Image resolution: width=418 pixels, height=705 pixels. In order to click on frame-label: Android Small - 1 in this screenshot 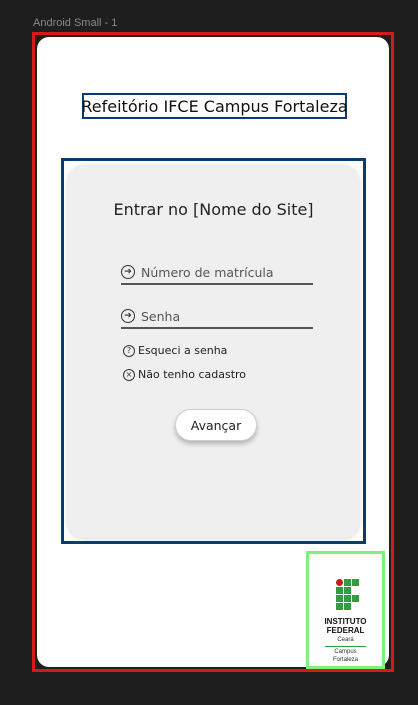, I will do `click(75, 23)`.